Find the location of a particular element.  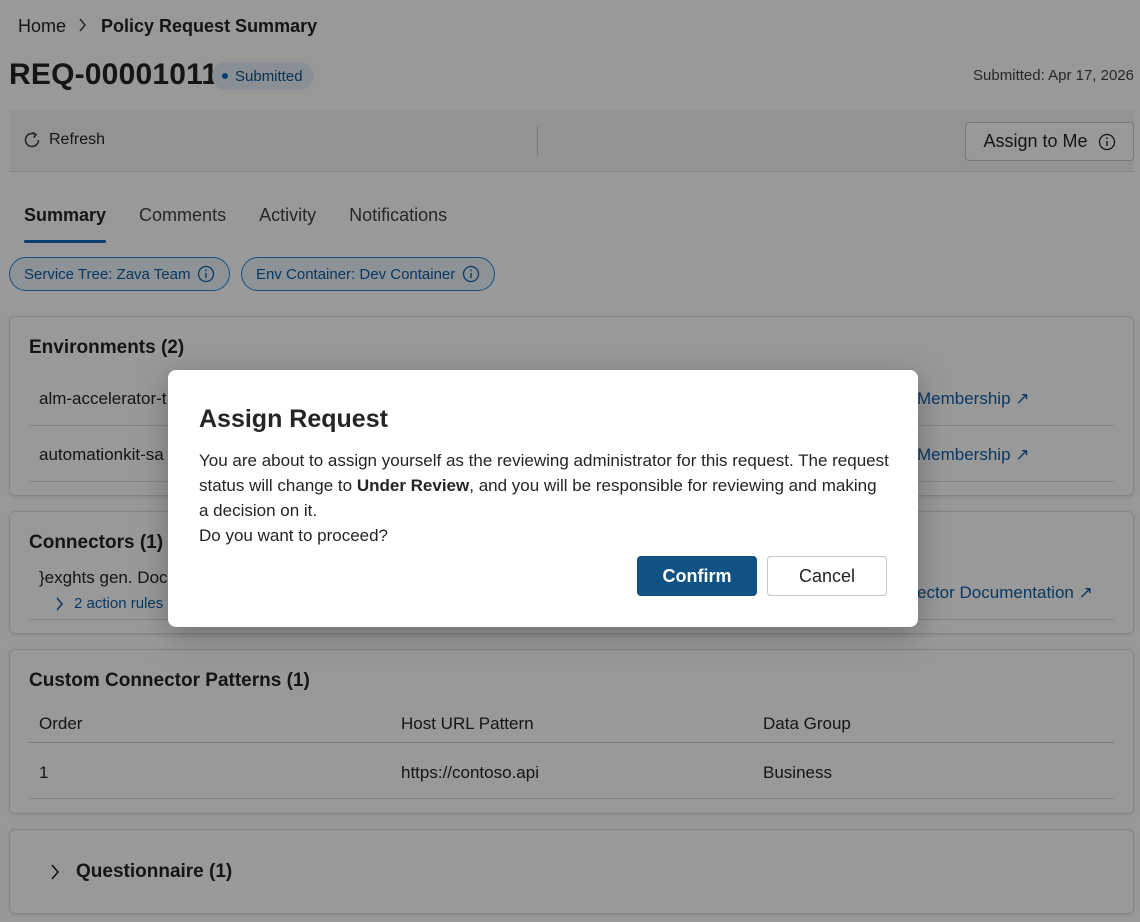

dialog-body-status: Under Review is located at coordinates (413, 485).